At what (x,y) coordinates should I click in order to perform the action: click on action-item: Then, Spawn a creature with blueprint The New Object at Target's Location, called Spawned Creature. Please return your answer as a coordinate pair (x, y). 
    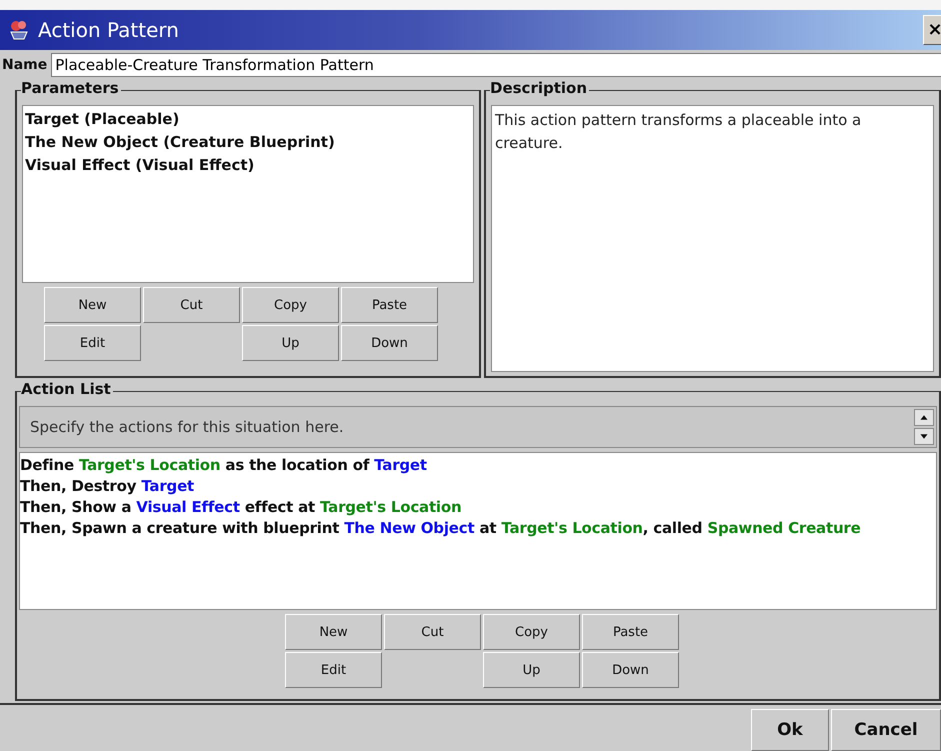
    Looking at the image, I should click on (440, 528).